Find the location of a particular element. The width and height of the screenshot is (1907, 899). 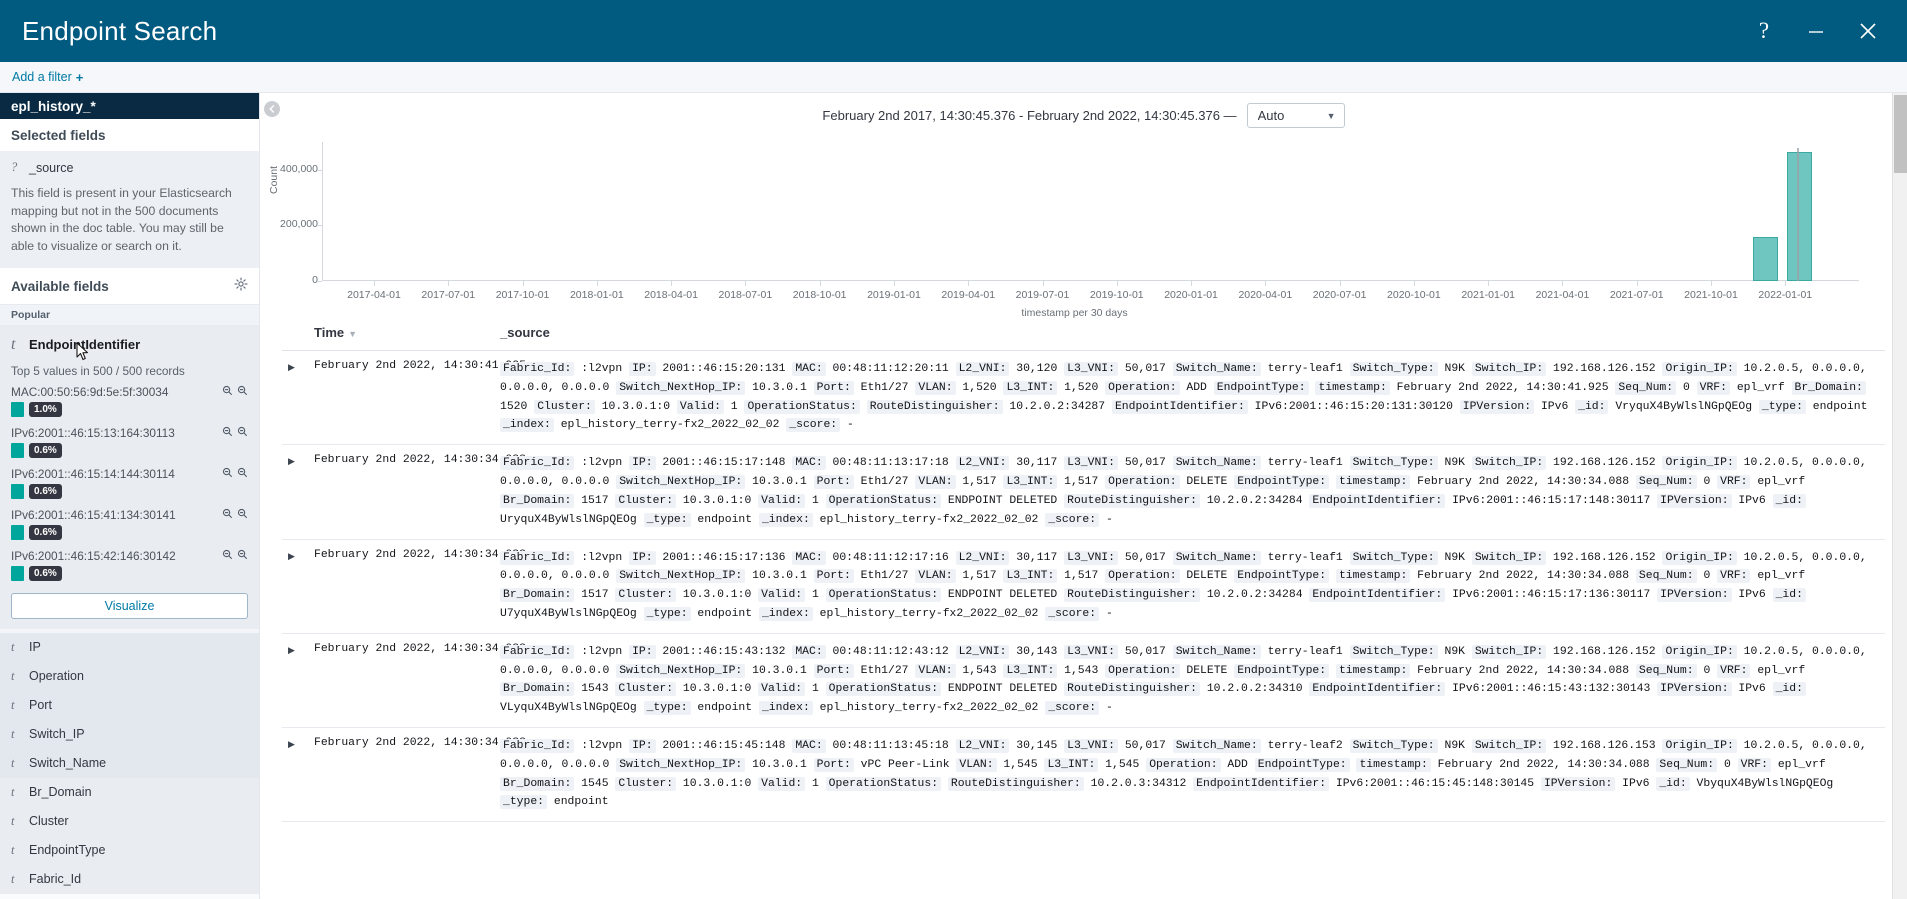

index-pattern-selector: epl_history_* is located at coordinates (129, 106).